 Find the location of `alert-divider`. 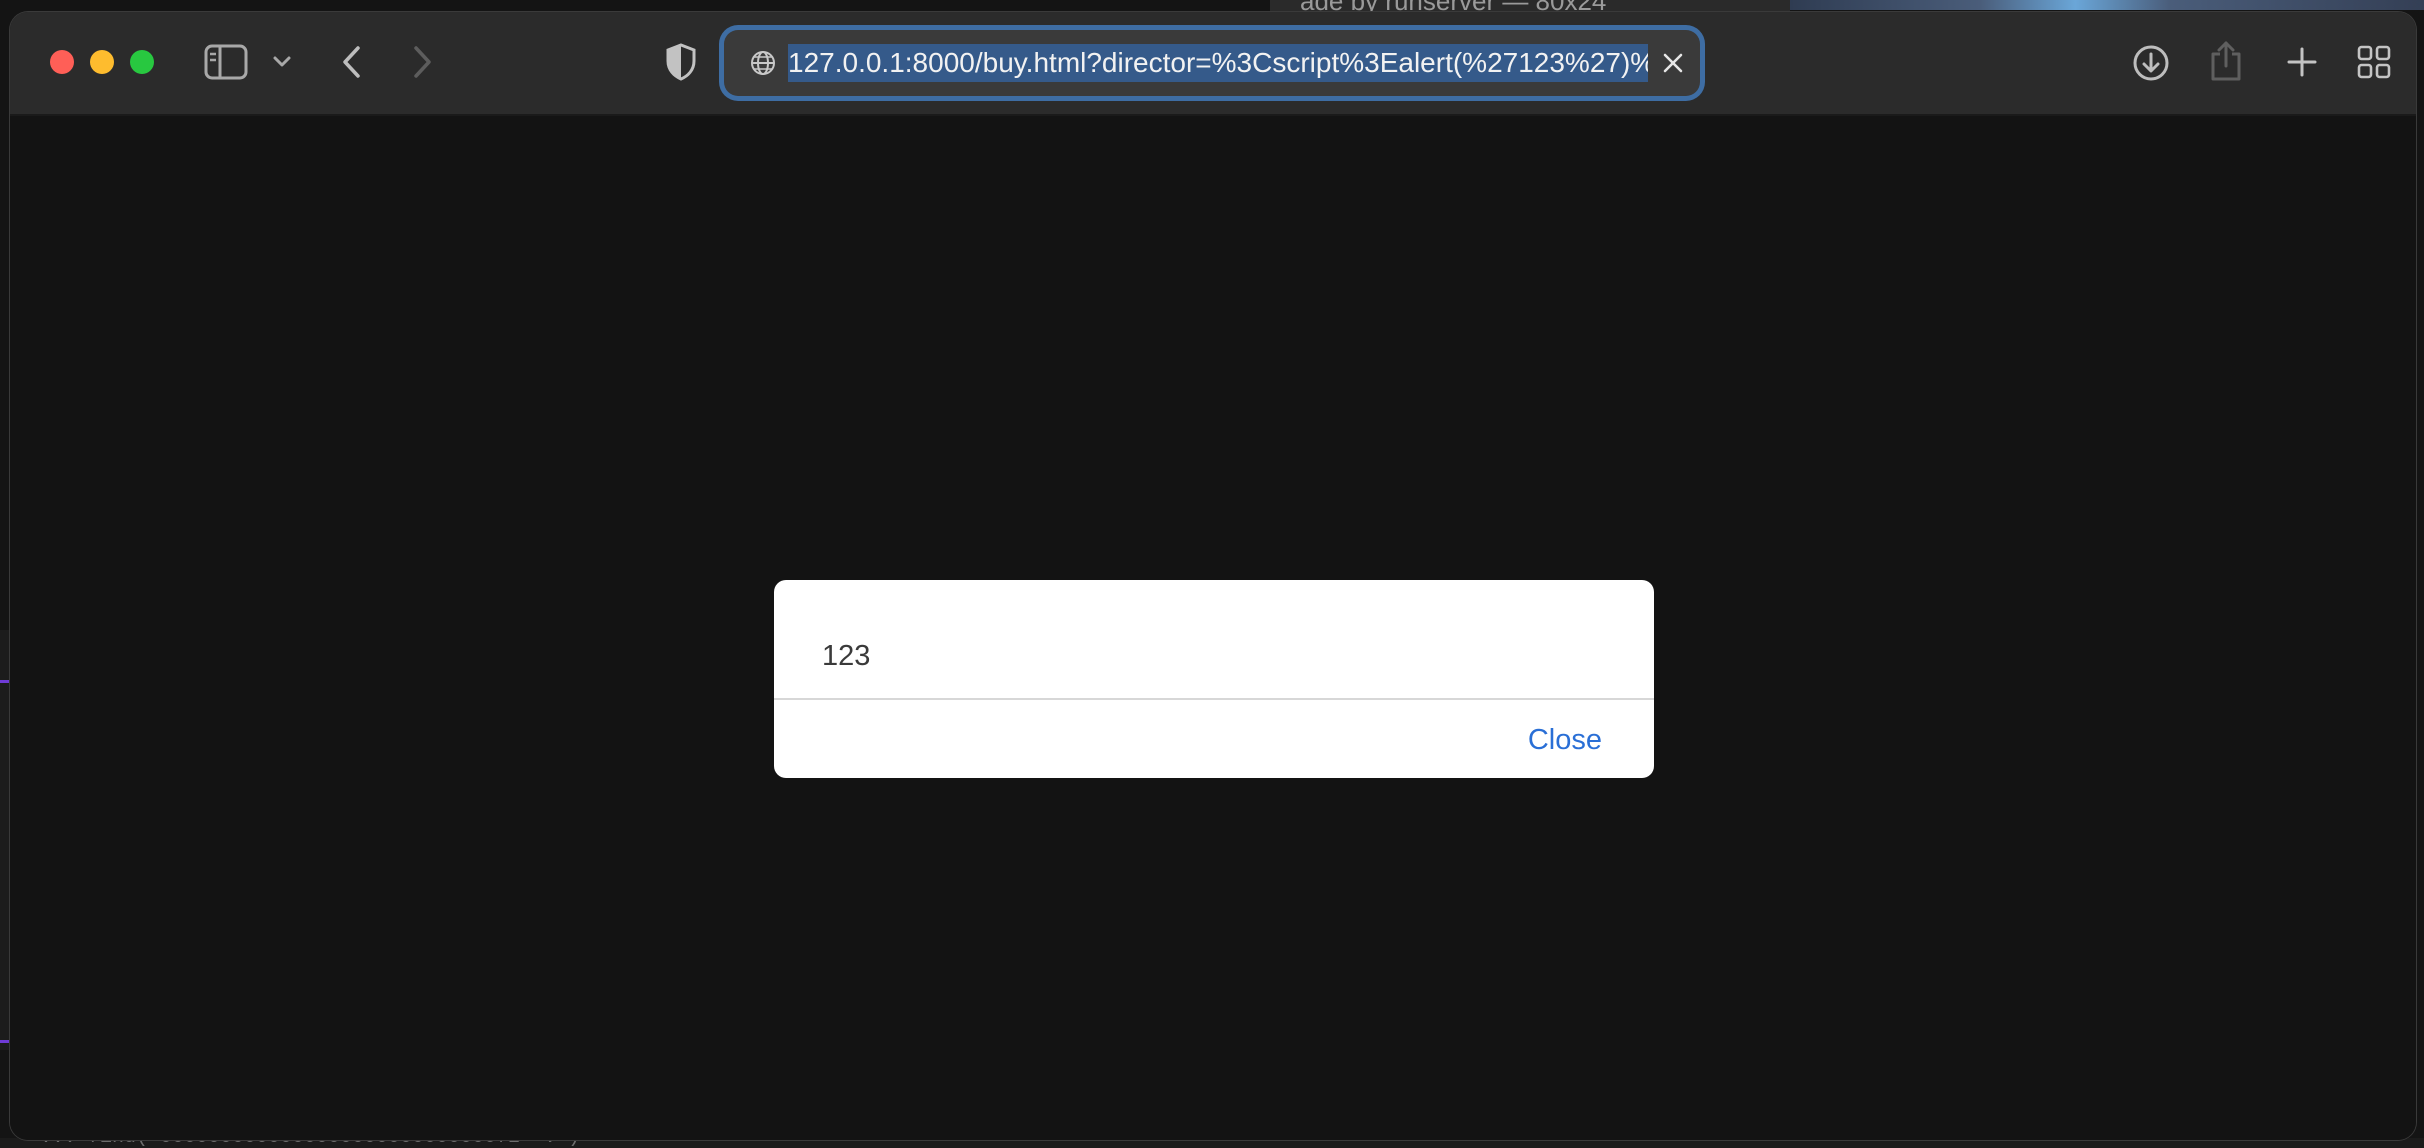

alert-divider is located at coordinates (1214, 699).